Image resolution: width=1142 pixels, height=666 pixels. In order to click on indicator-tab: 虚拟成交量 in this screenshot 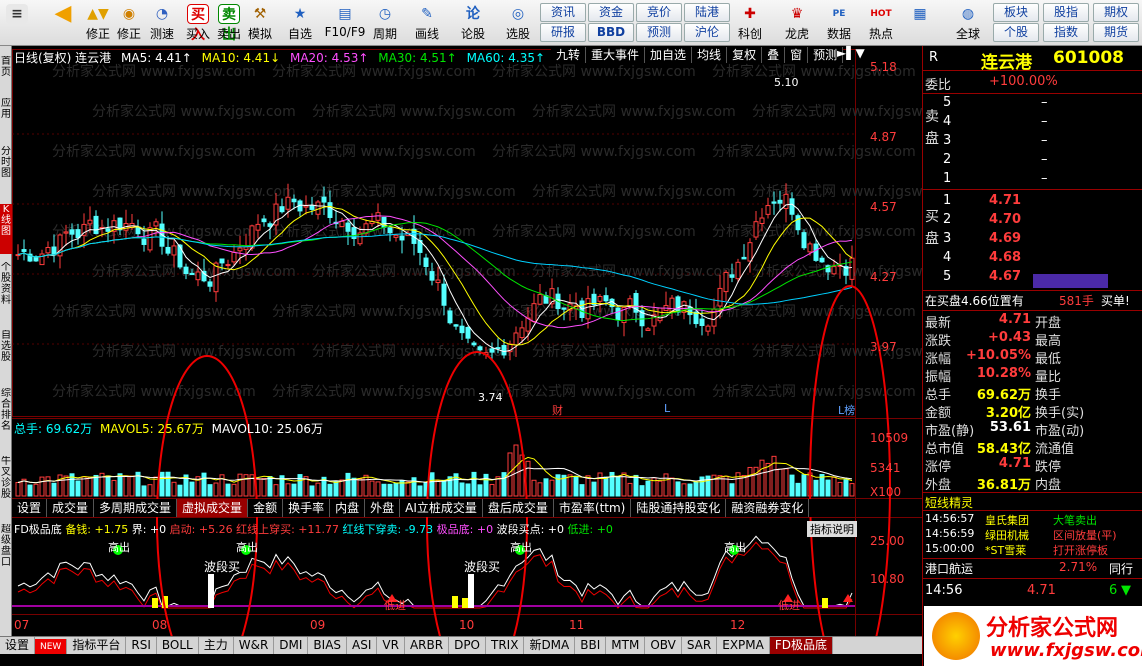, I will do `click(213, 508)`.